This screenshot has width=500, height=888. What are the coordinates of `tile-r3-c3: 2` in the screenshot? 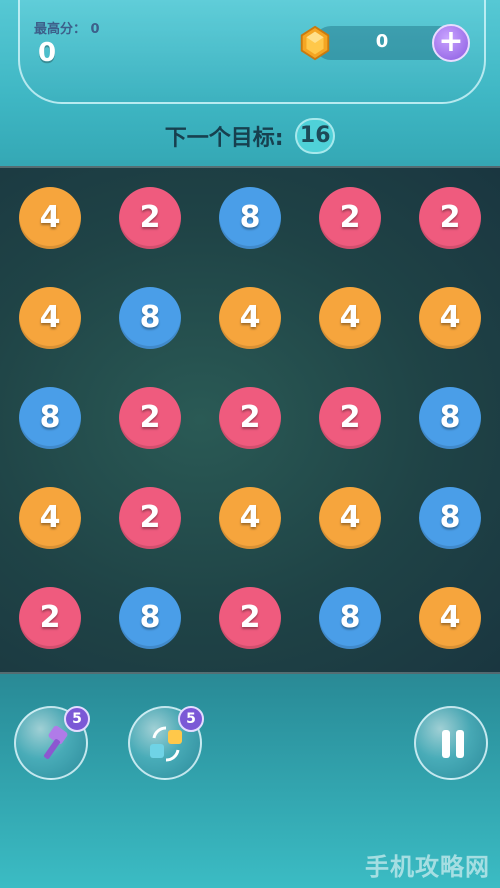 It's located at (250, 418).